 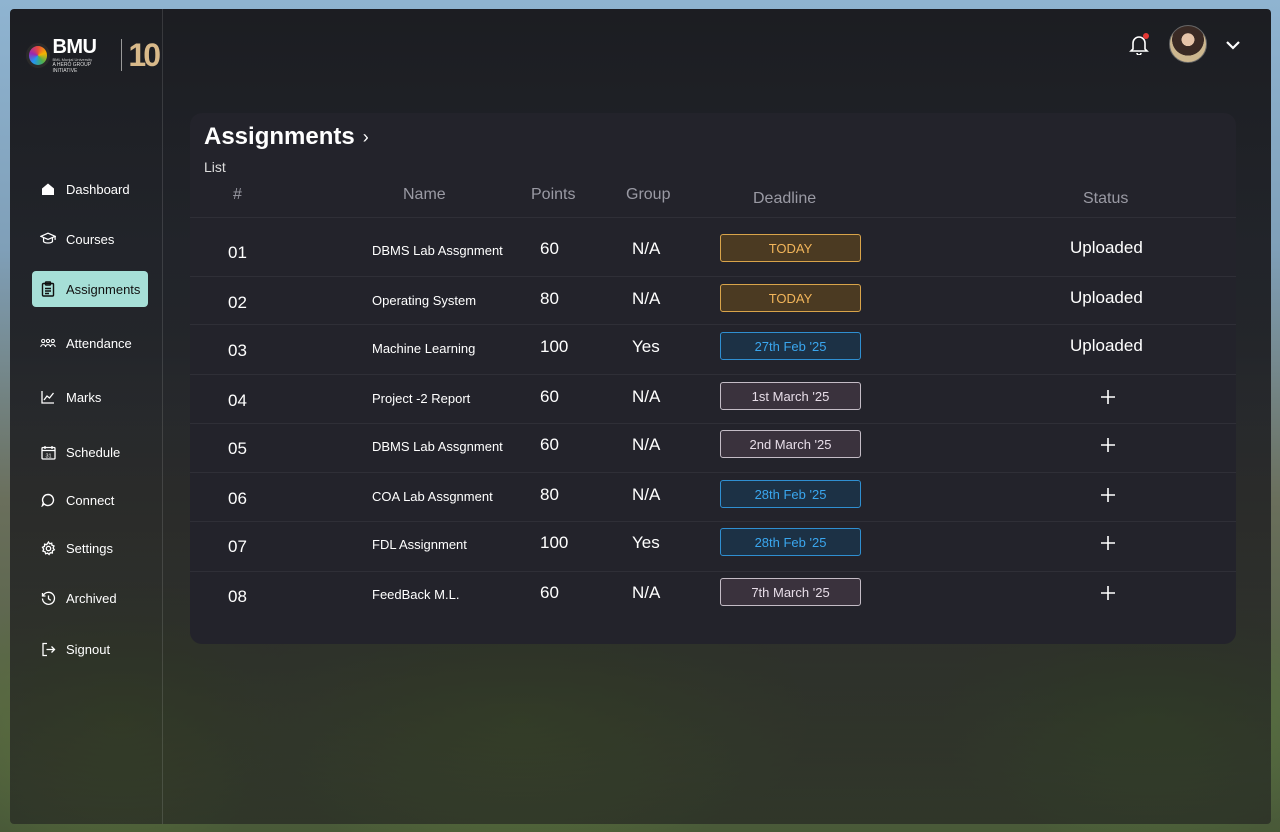 What do you see at coordinates (790, 396) in the screenshot?
I see `deadline-badge: 1st March '25` at bounding box center [790, 396].